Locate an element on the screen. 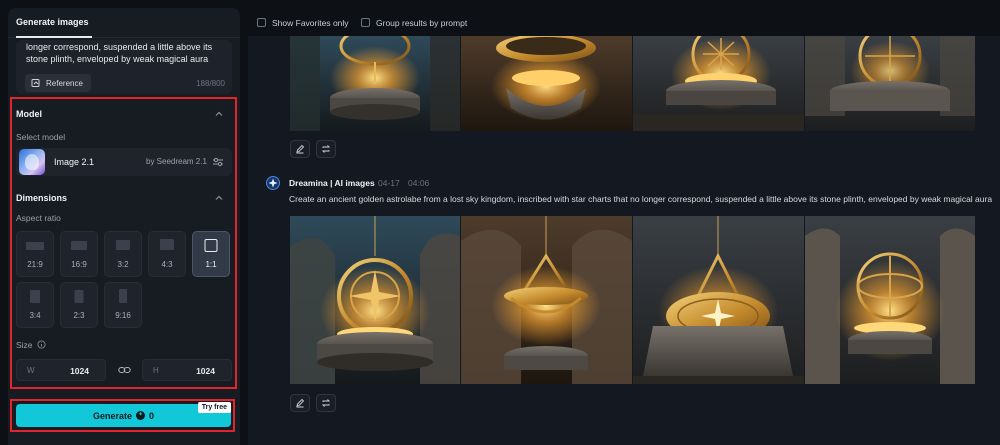  aspect-1-1: 1:1 is located at coordinates (211, 254).